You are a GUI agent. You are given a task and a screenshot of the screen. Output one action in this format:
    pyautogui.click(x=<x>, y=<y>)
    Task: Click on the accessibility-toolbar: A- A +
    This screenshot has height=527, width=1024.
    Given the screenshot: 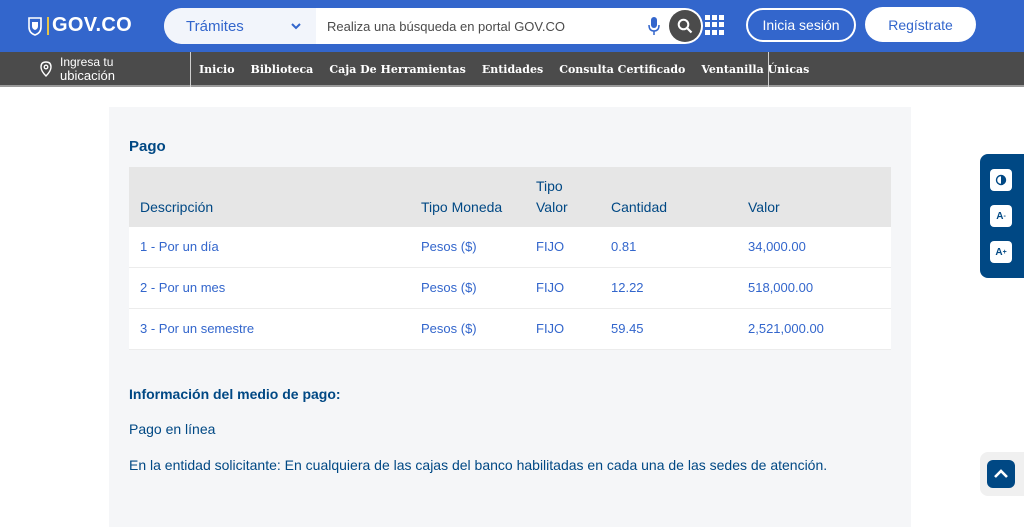 What is the action you would take?
    pyautogui.click(x=1002, y=216)
    